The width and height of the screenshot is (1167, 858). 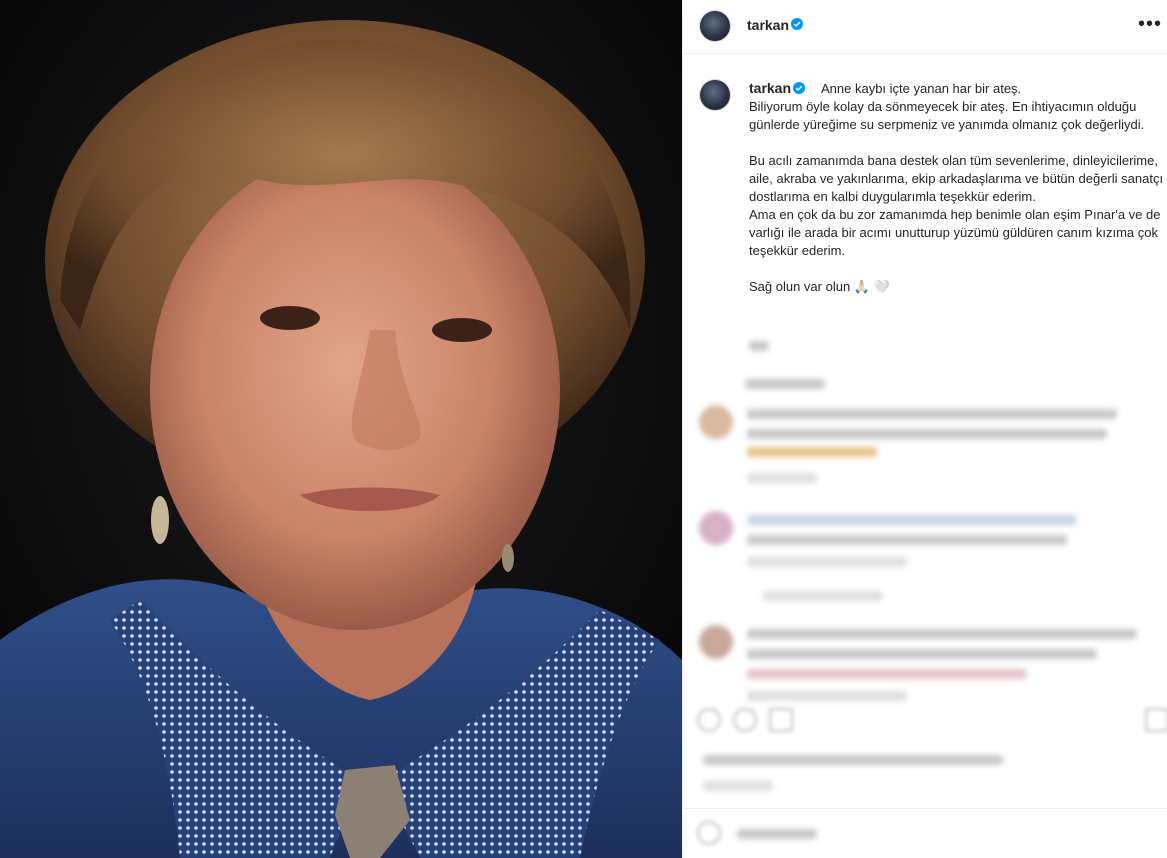 I want to click on emoji-icon, so click(x=709, y=833).